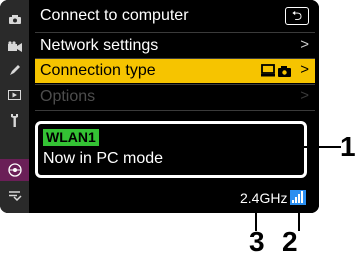 This screenshot has width=356, height=258. What do you see at coordinates (99, 45) in the screenshot?
I see `menu-item-label: Network settings` at bounding box center [99, 45].